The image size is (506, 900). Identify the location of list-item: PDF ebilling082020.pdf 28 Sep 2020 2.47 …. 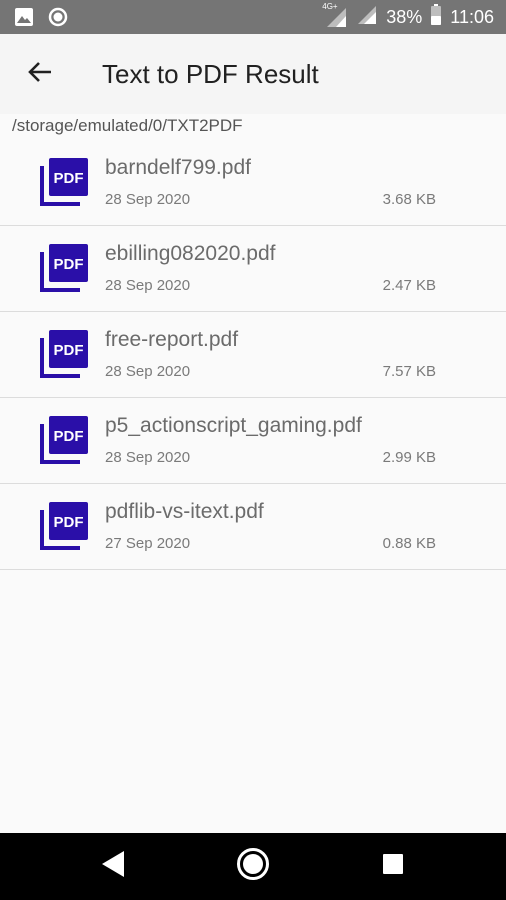
(253, 269).